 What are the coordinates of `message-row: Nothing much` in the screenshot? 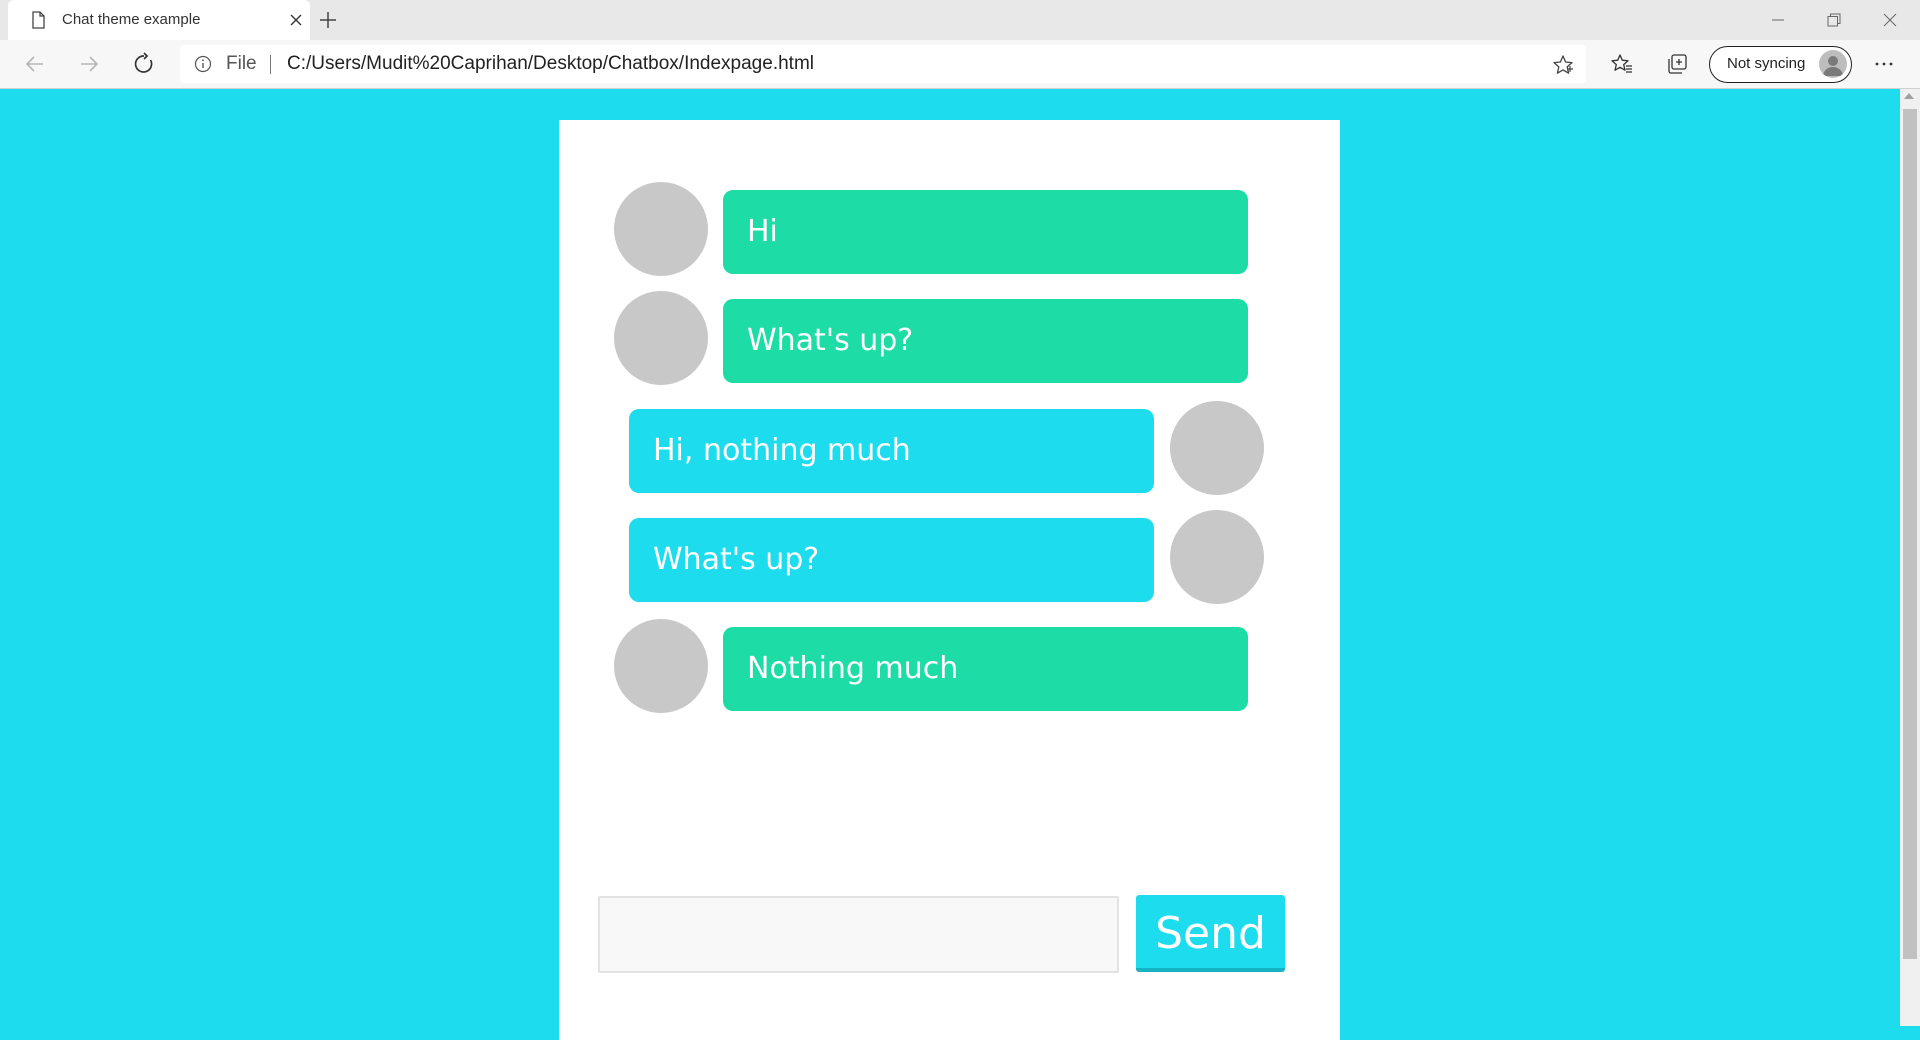 It's located at (949, 666).